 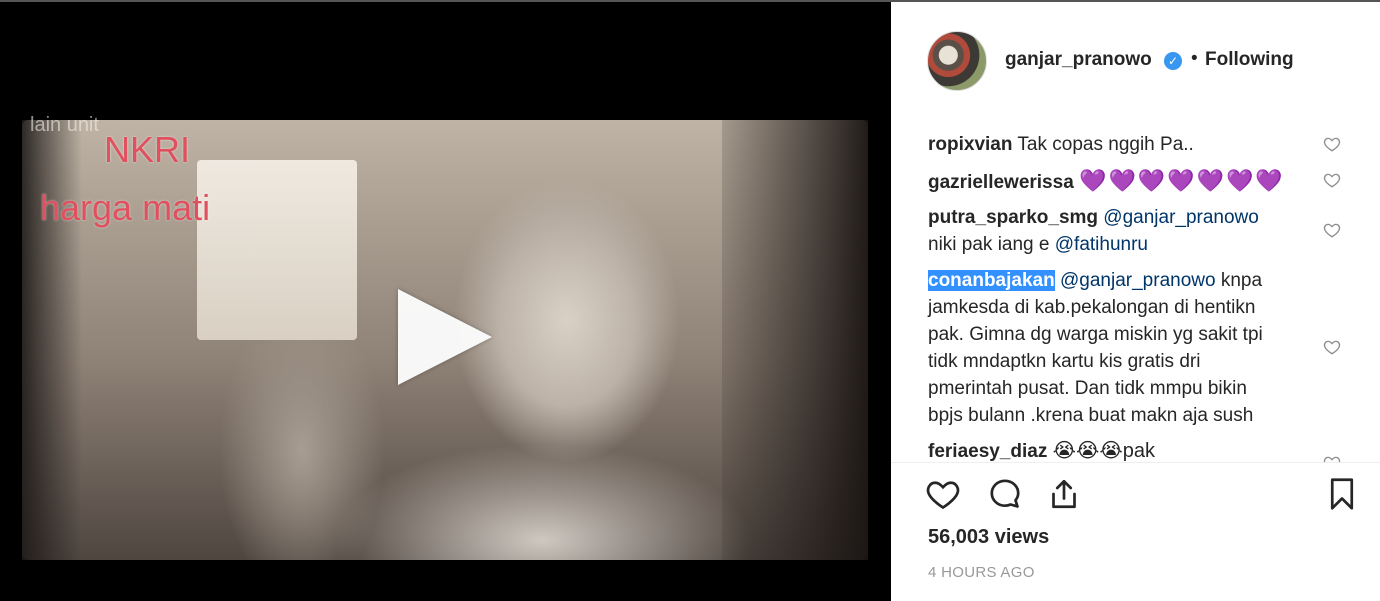 I want to click on partial-comment-cutoff: ‾ ‾‾ ‾ ‾‾‾‾‾ ‾‾‾‾‾ ‾‾ ‾, so click(x=997, y=106).